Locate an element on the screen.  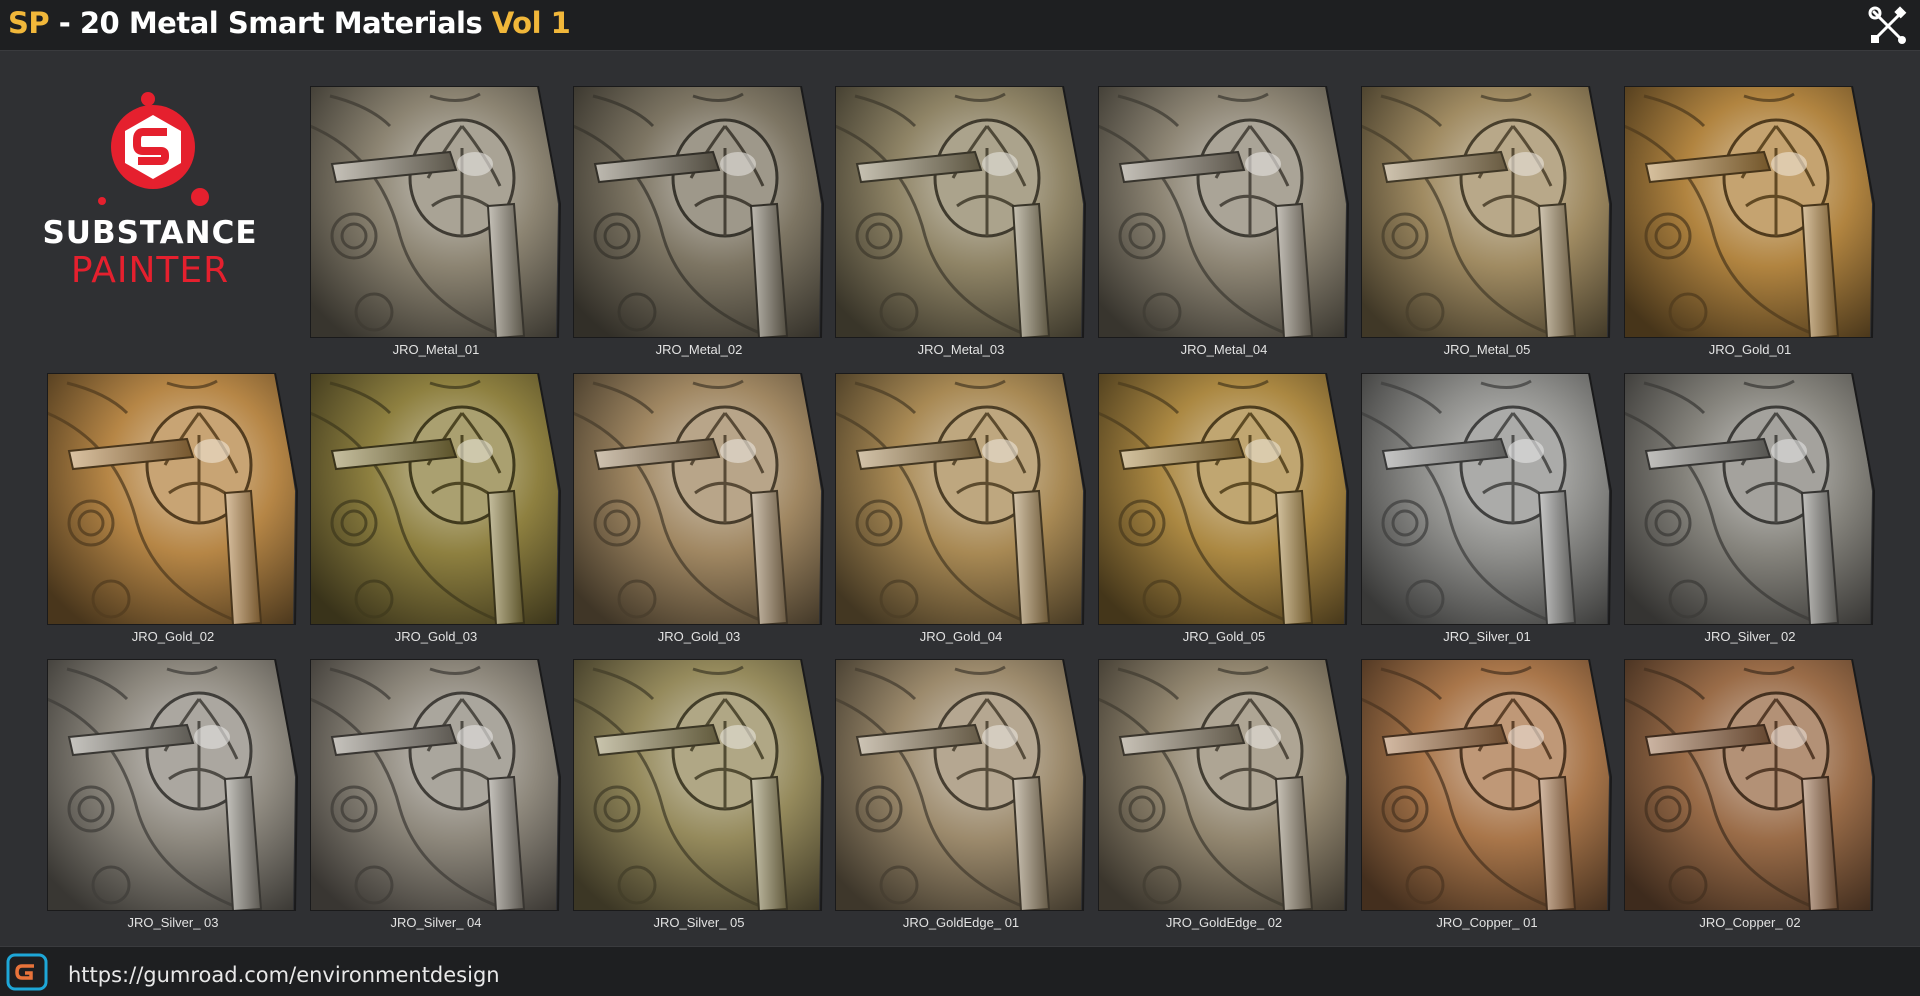
material-tile: JRO_Metal_05 is located at coordinates (1487, 221).